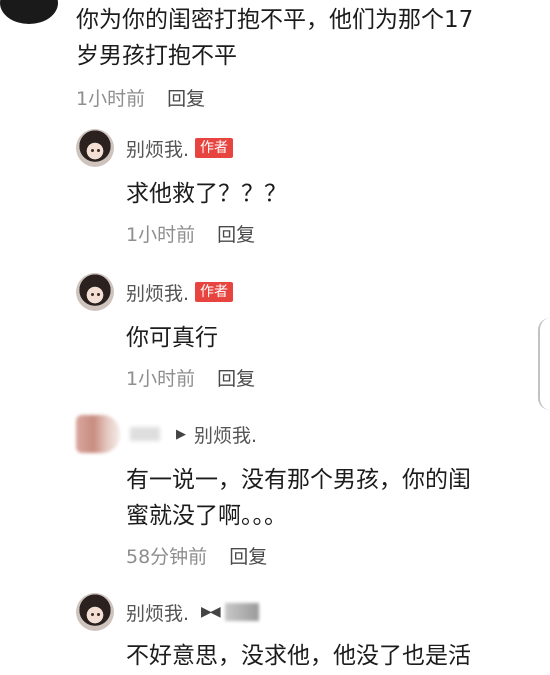  What do you see at coordinates (206, 516) in the screenshot?
I see `reply-text-line2: 蜜就没了啊。。。` at bounding box center [206, 516].